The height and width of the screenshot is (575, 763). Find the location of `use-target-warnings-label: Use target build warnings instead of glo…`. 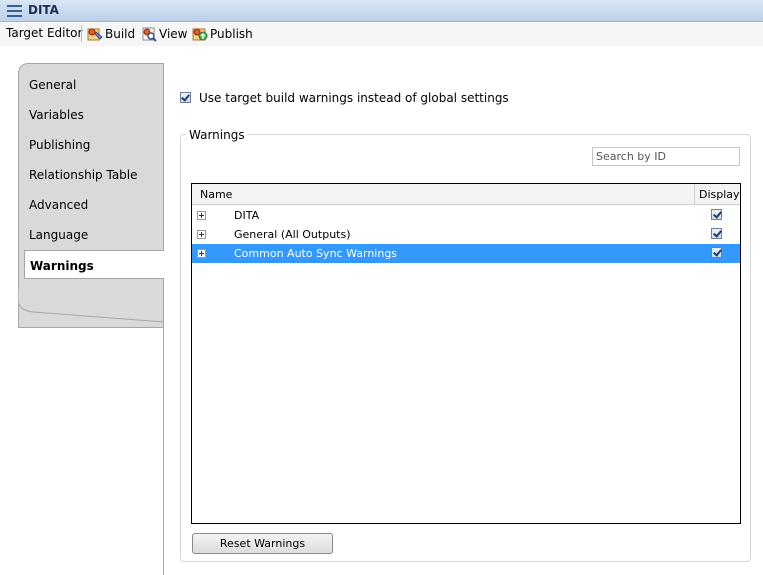

use-target-warnings-label: Use target build warnings instead of glo… is located at coordinates (354, 98).